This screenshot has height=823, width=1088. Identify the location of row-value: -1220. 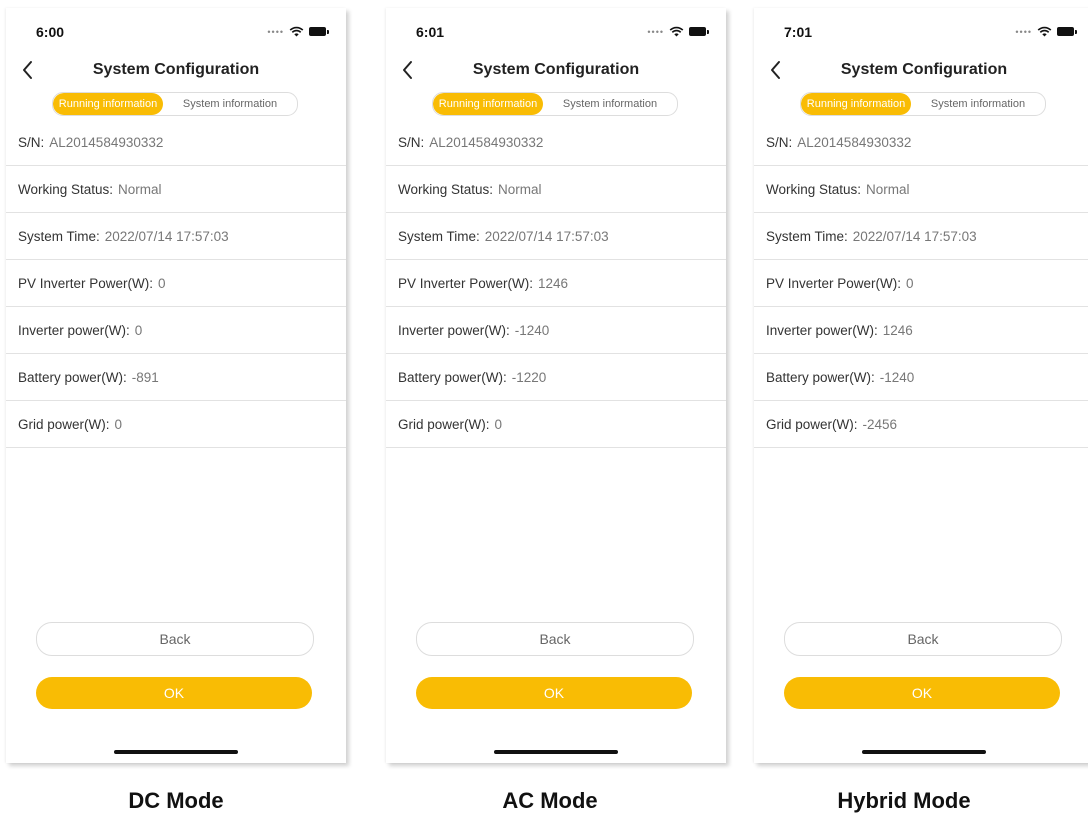
(529, 377).